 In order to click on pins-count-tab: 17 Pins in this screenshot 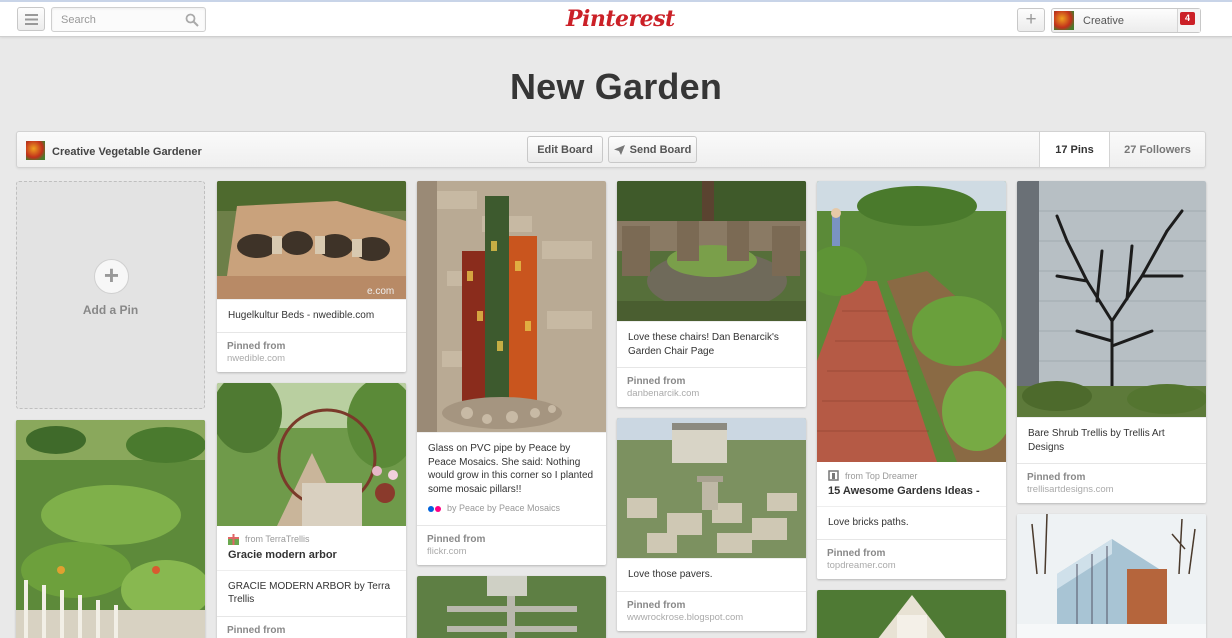, I will do `click(1074, 149)`.